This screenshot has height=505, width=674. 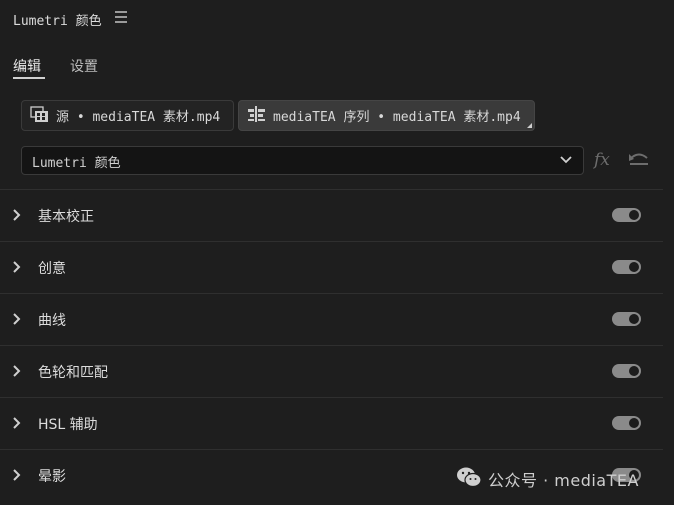 I want to click on active-tab-indicator, so click(x=29, y=78).